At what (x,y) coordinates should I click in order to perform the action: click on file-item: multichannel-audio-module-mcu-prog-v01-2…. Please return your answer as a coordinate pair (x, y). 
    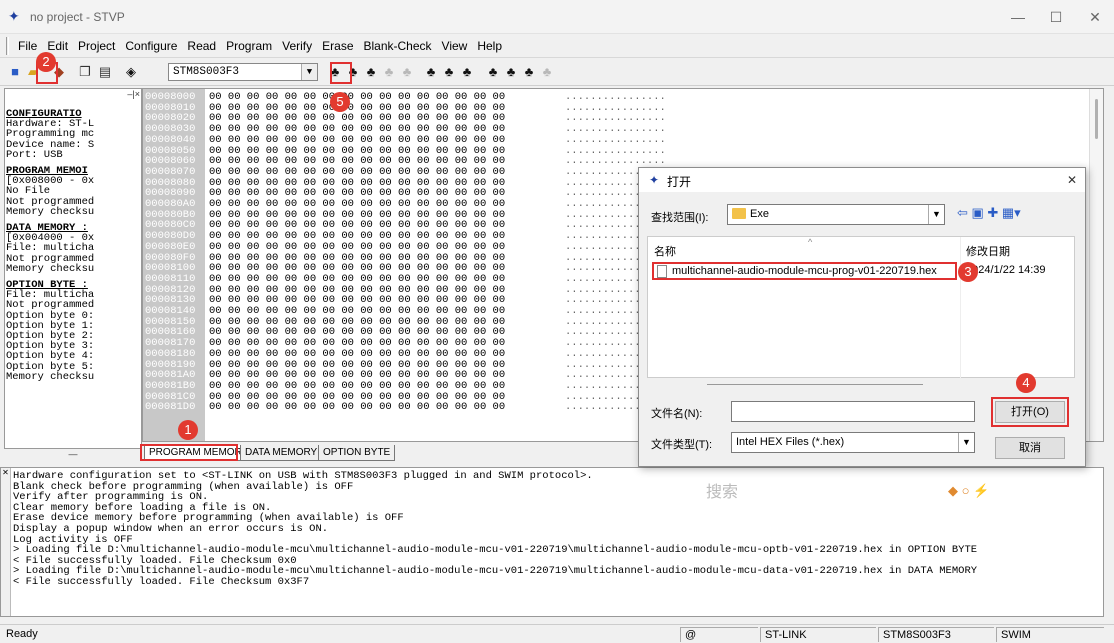
    Looking at the image, I should click on (804, 271).